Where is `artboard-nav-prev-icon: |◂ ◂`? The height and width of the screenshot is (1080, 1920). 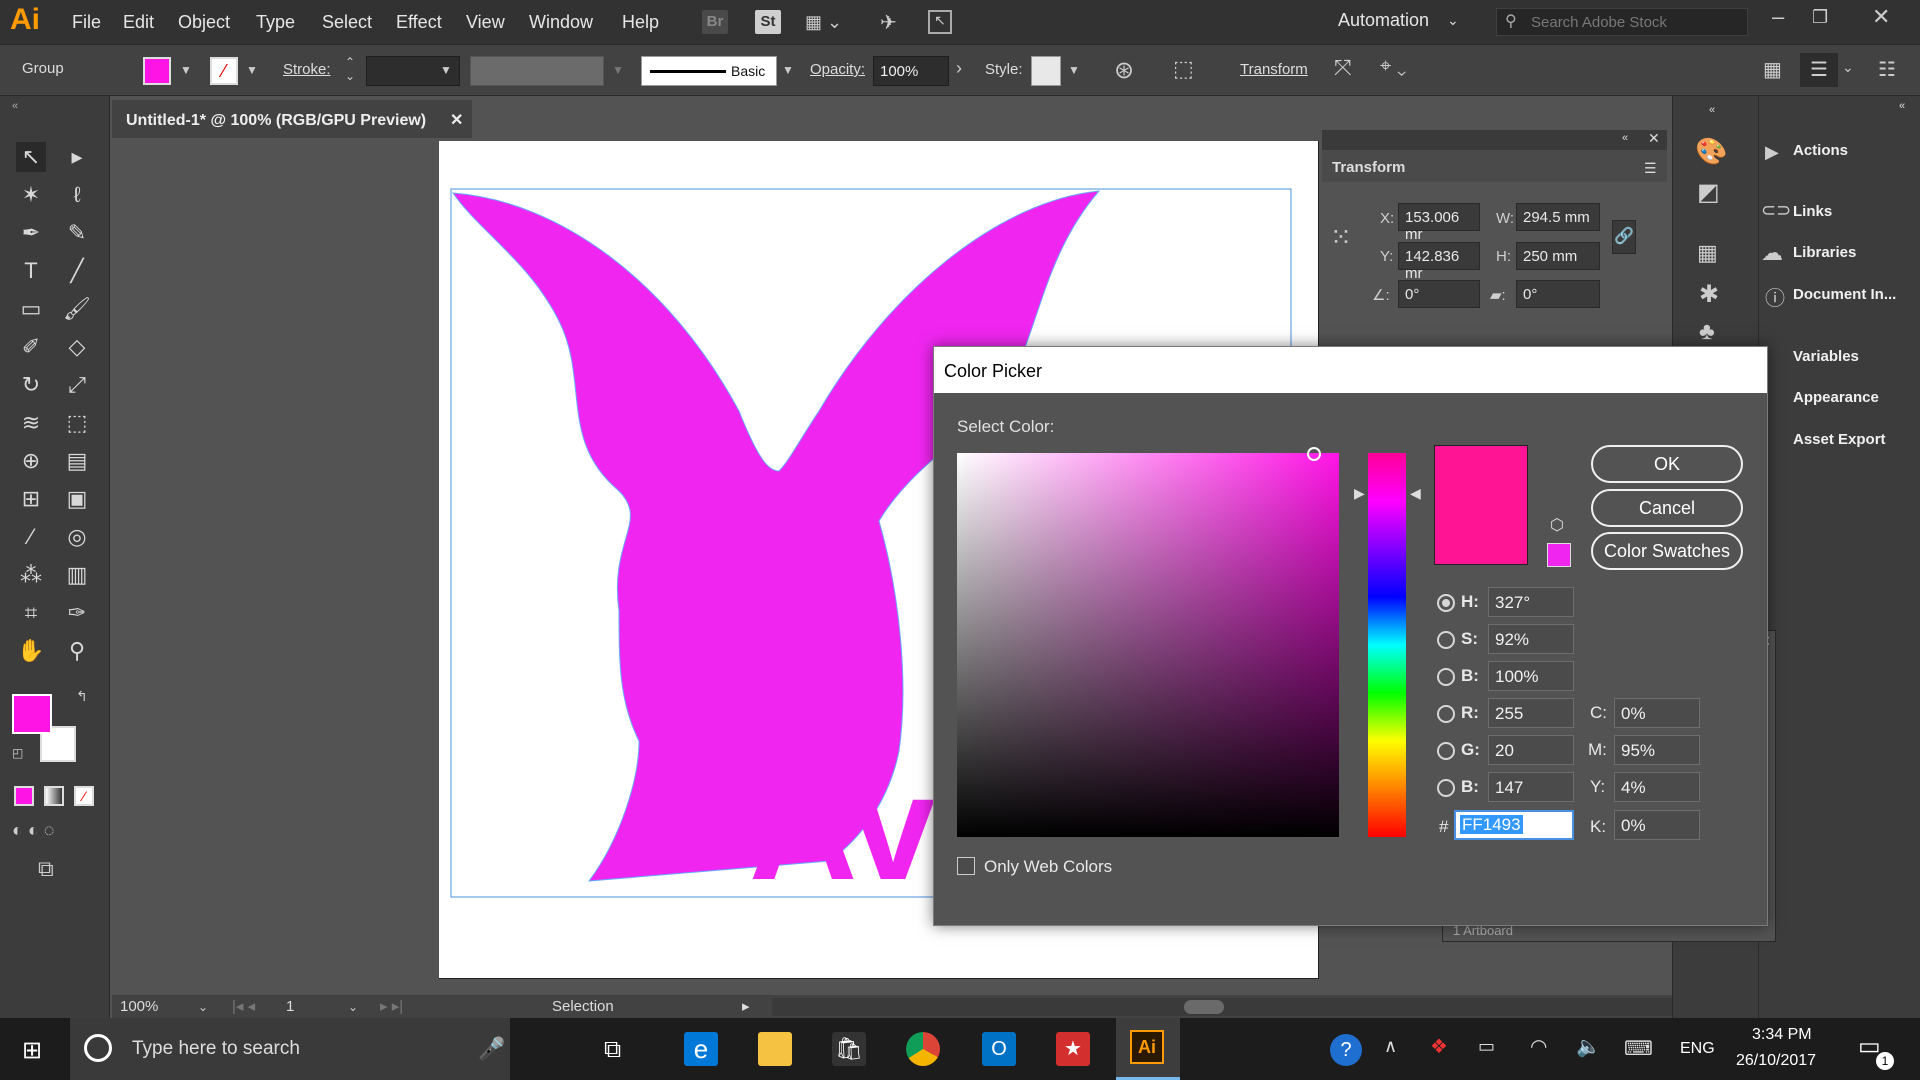 artboard-nav-prev-icon: |◂ ◂ is located at coordinates (243, 1006).